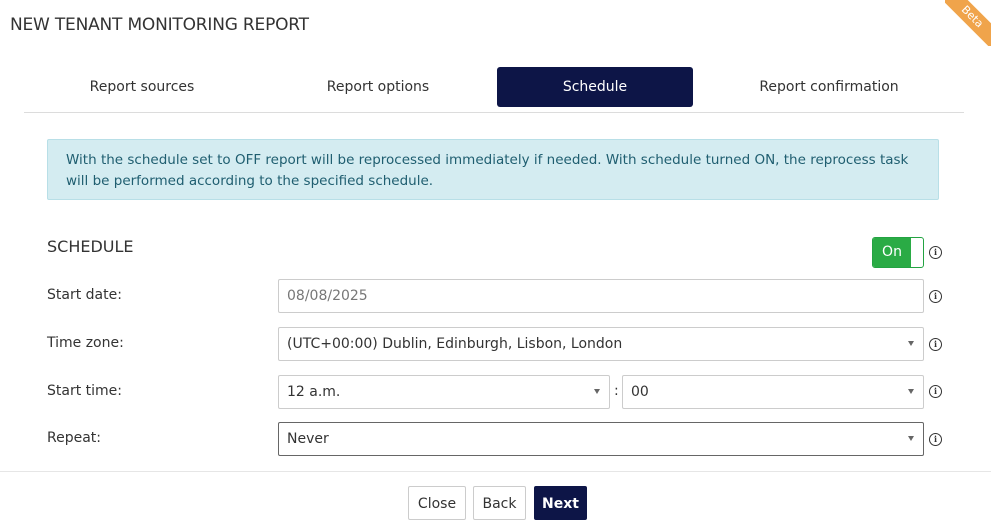 The height and width of the screenshot is (531, 991). What do you see at coordinates (159, 25) in the screenshot?
I see `page-title: NEW TENANT MONITORING REPORT` at bounding box center [159, 25].